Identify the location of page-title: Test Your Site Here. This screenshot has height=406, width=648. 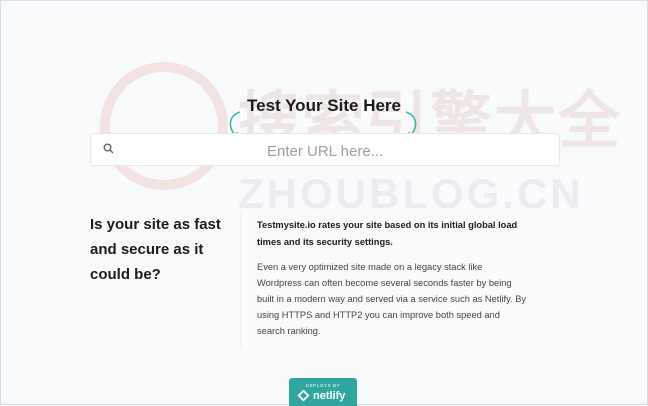
(324, 105).